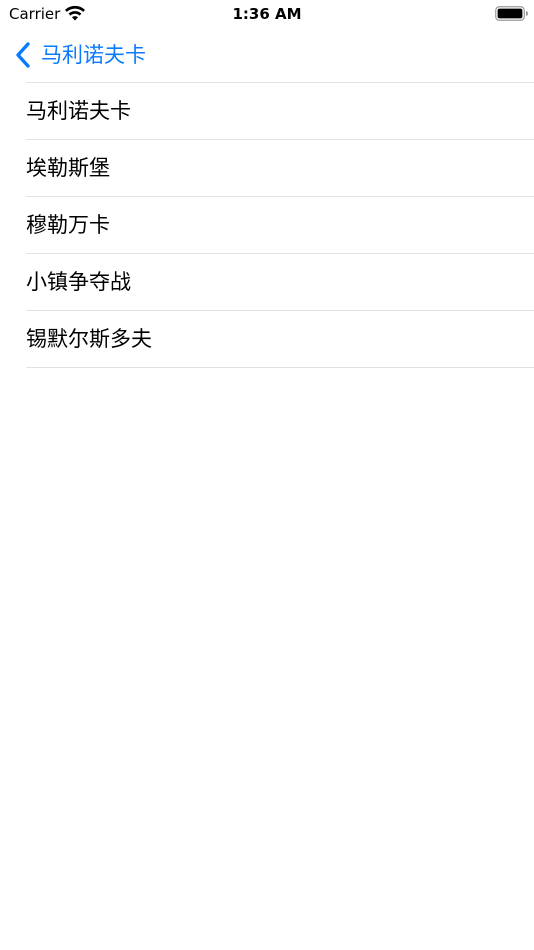 Image resolution: width=534 pixels, height=950 pixels. Describe the element at coordinates (280, 282) in the screenshot. I see `list-item: 小镇争夺战` at that location.